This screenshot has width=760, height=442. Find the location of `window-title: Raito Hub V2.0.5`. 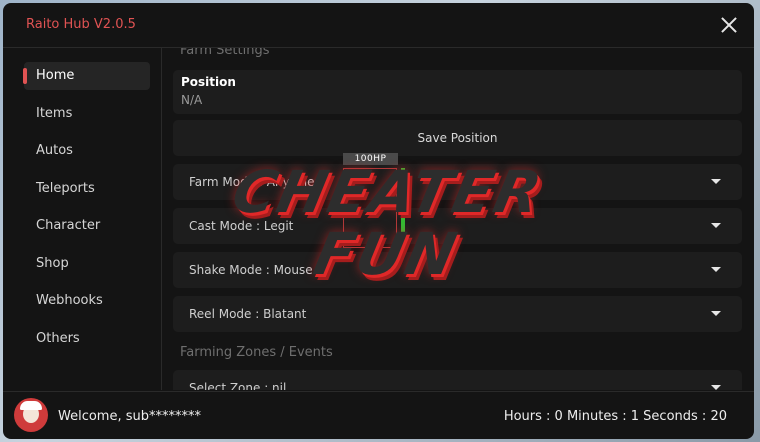

window-title: Raito Hub V2.0.5 is located at coordinates (81, 24).